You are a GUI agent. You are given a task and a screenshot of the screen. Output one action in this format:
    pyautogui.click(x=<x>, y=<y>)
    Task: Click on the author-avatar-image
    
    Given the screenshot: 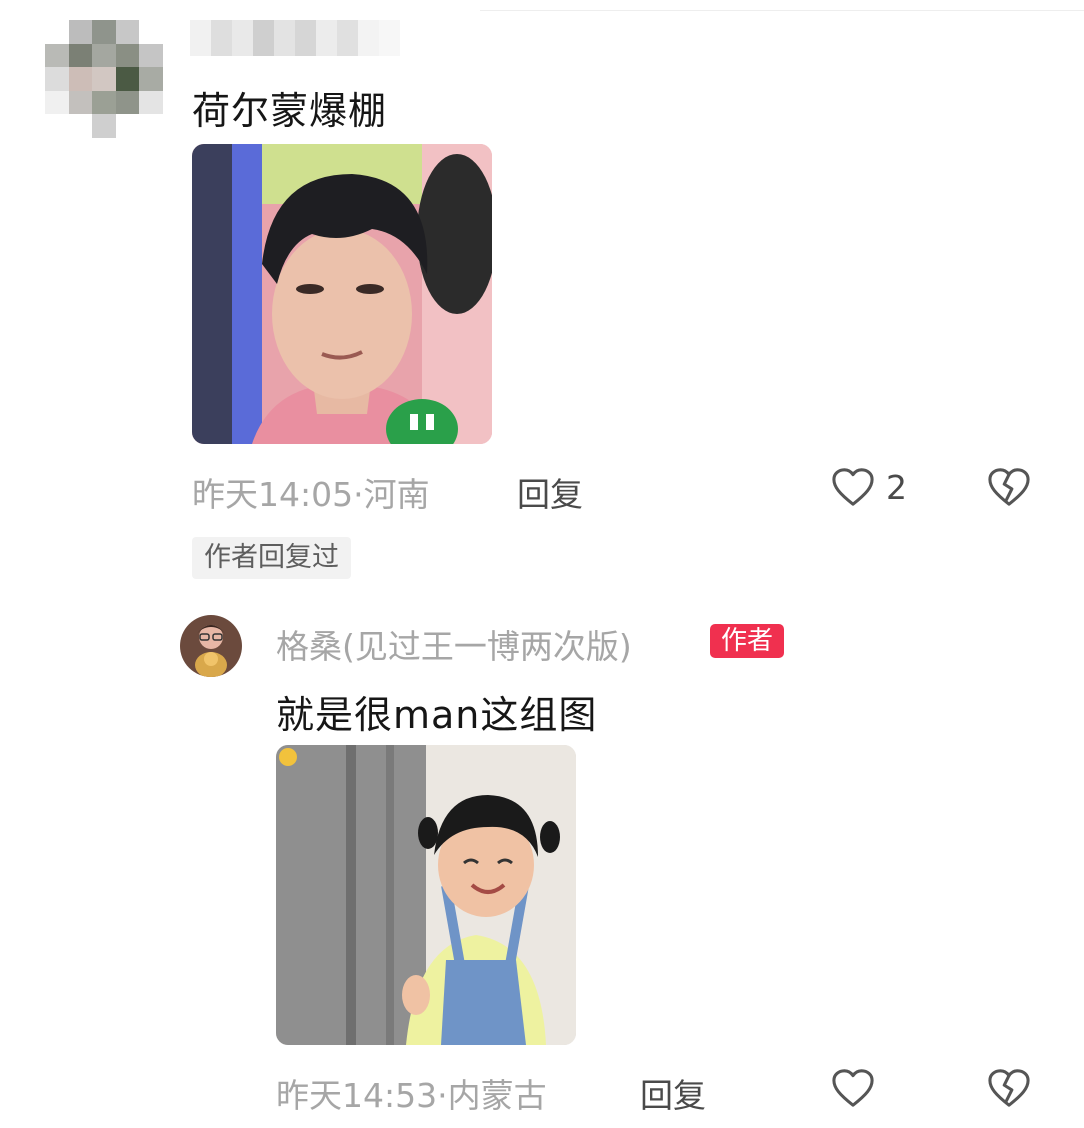 What is the action you would take?
    pyautogui.click(x=211, y=646)
    